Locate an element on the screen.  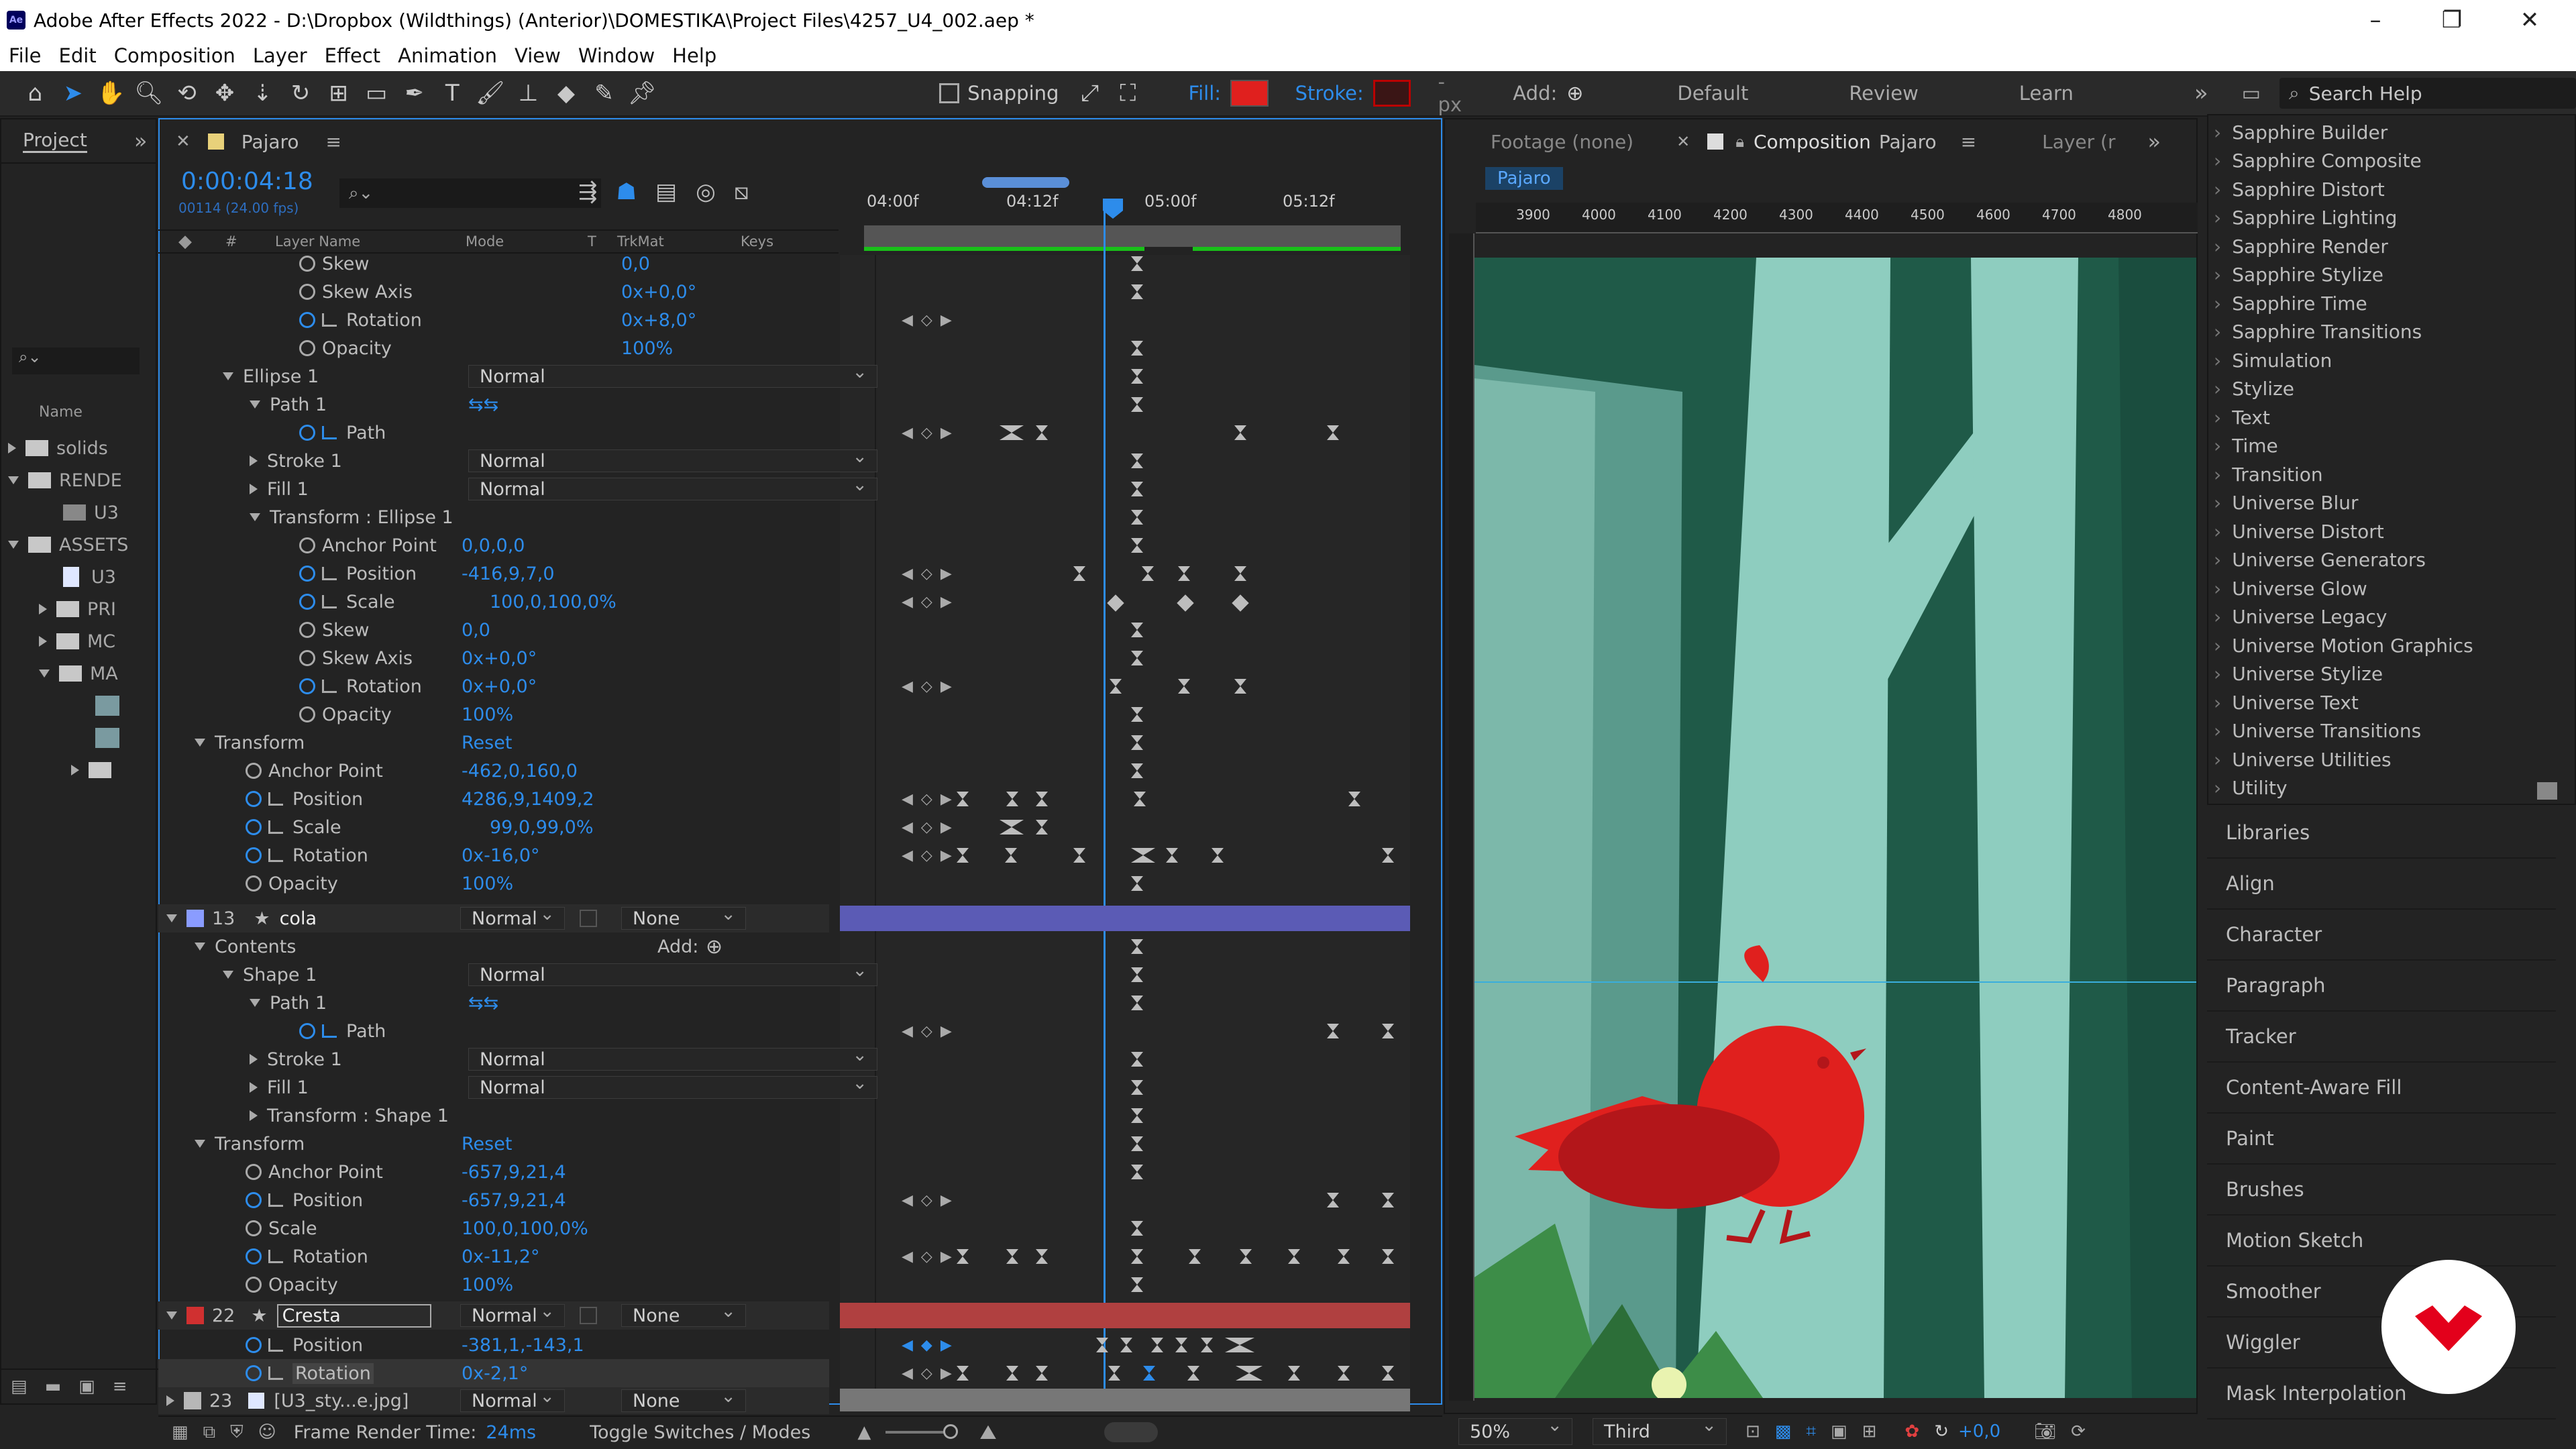
effect-category: Universe Generators is located at coordinates (2391, 560).